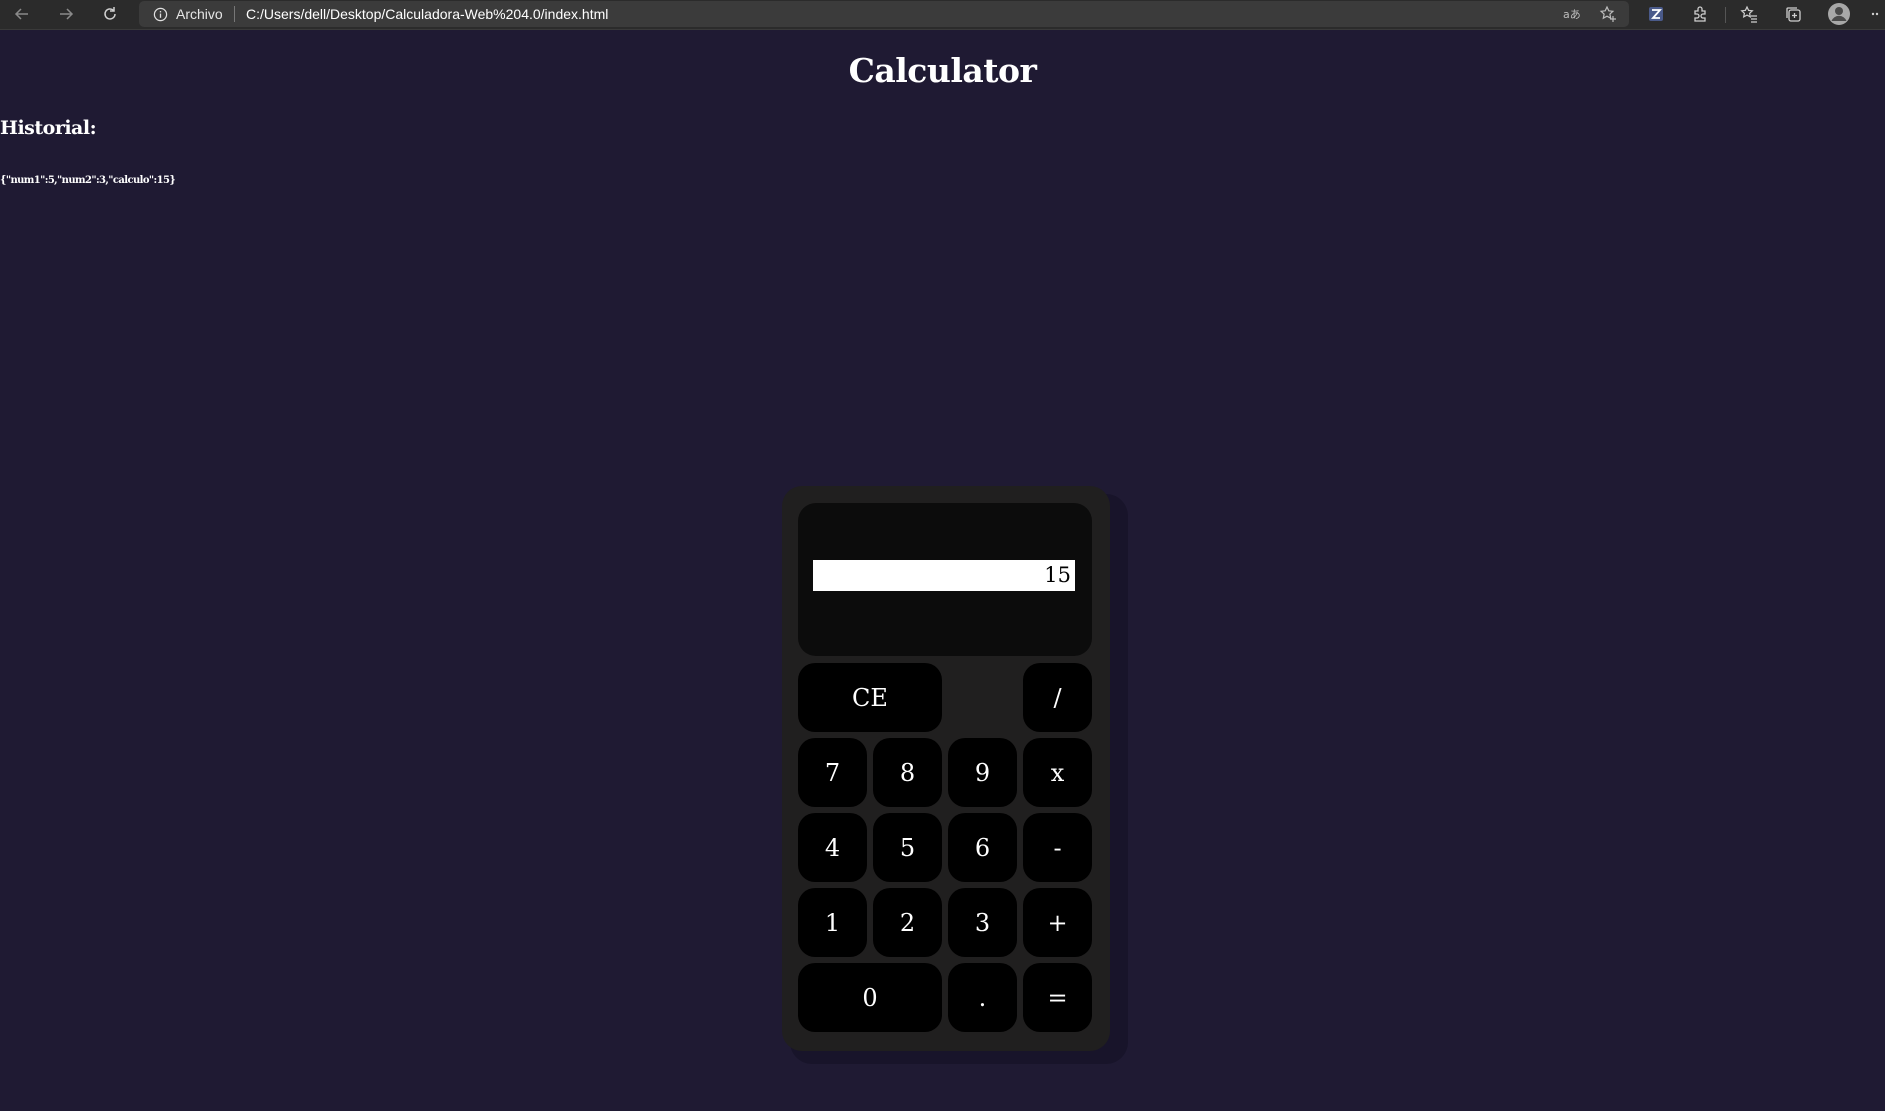 The width and height of the screenshot is (1885, 1111). What do you see at coordinates (1057, 997) in the screenshot?
I see `equals-button: =` at bounding box center [1057, 997].